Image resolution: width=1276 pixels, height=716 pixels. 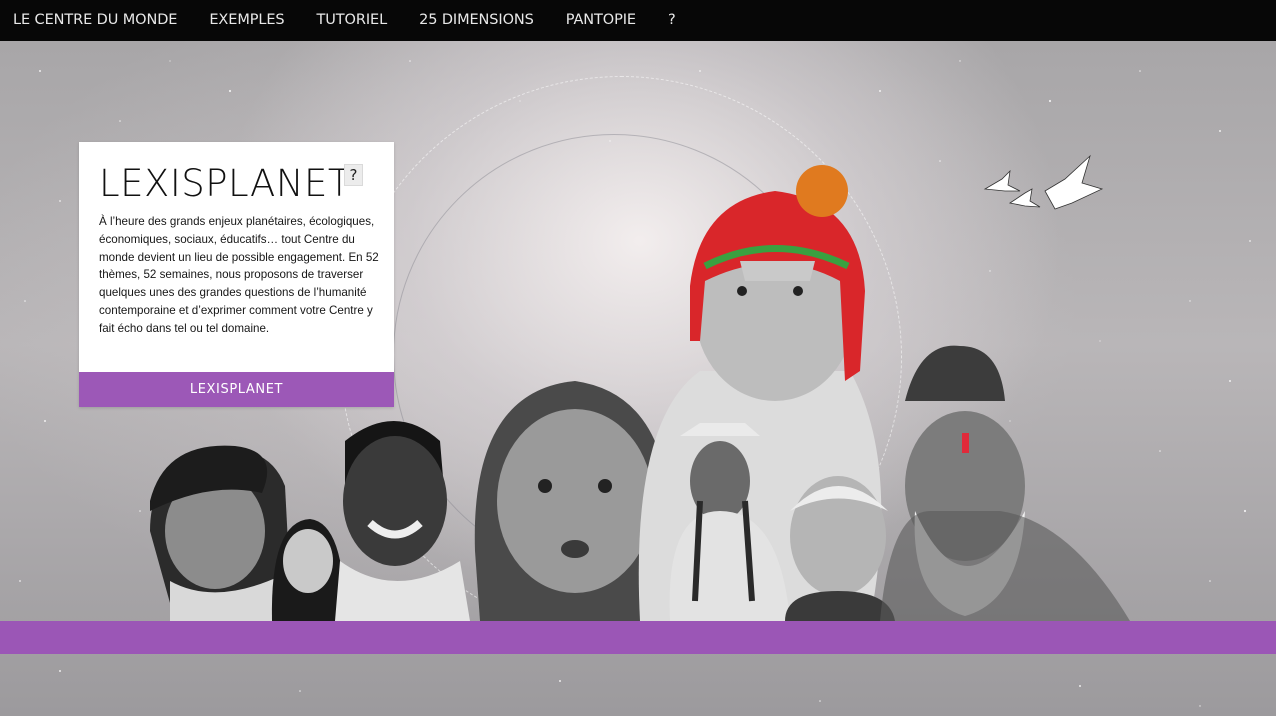 I want to click on nav-le-centre-du-monde: LE CENTRE DU MONDE, so click(x=96, y=20).